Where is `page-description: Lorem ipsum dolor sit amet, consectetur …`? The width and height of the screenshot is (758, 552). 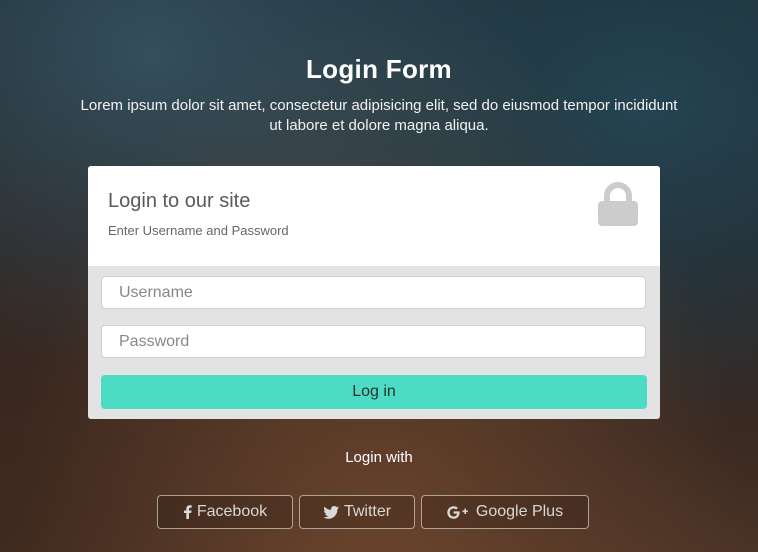 page-description: Lorem ipsum dolor sit amet, consectetur … is located at coordinates (379, 115).